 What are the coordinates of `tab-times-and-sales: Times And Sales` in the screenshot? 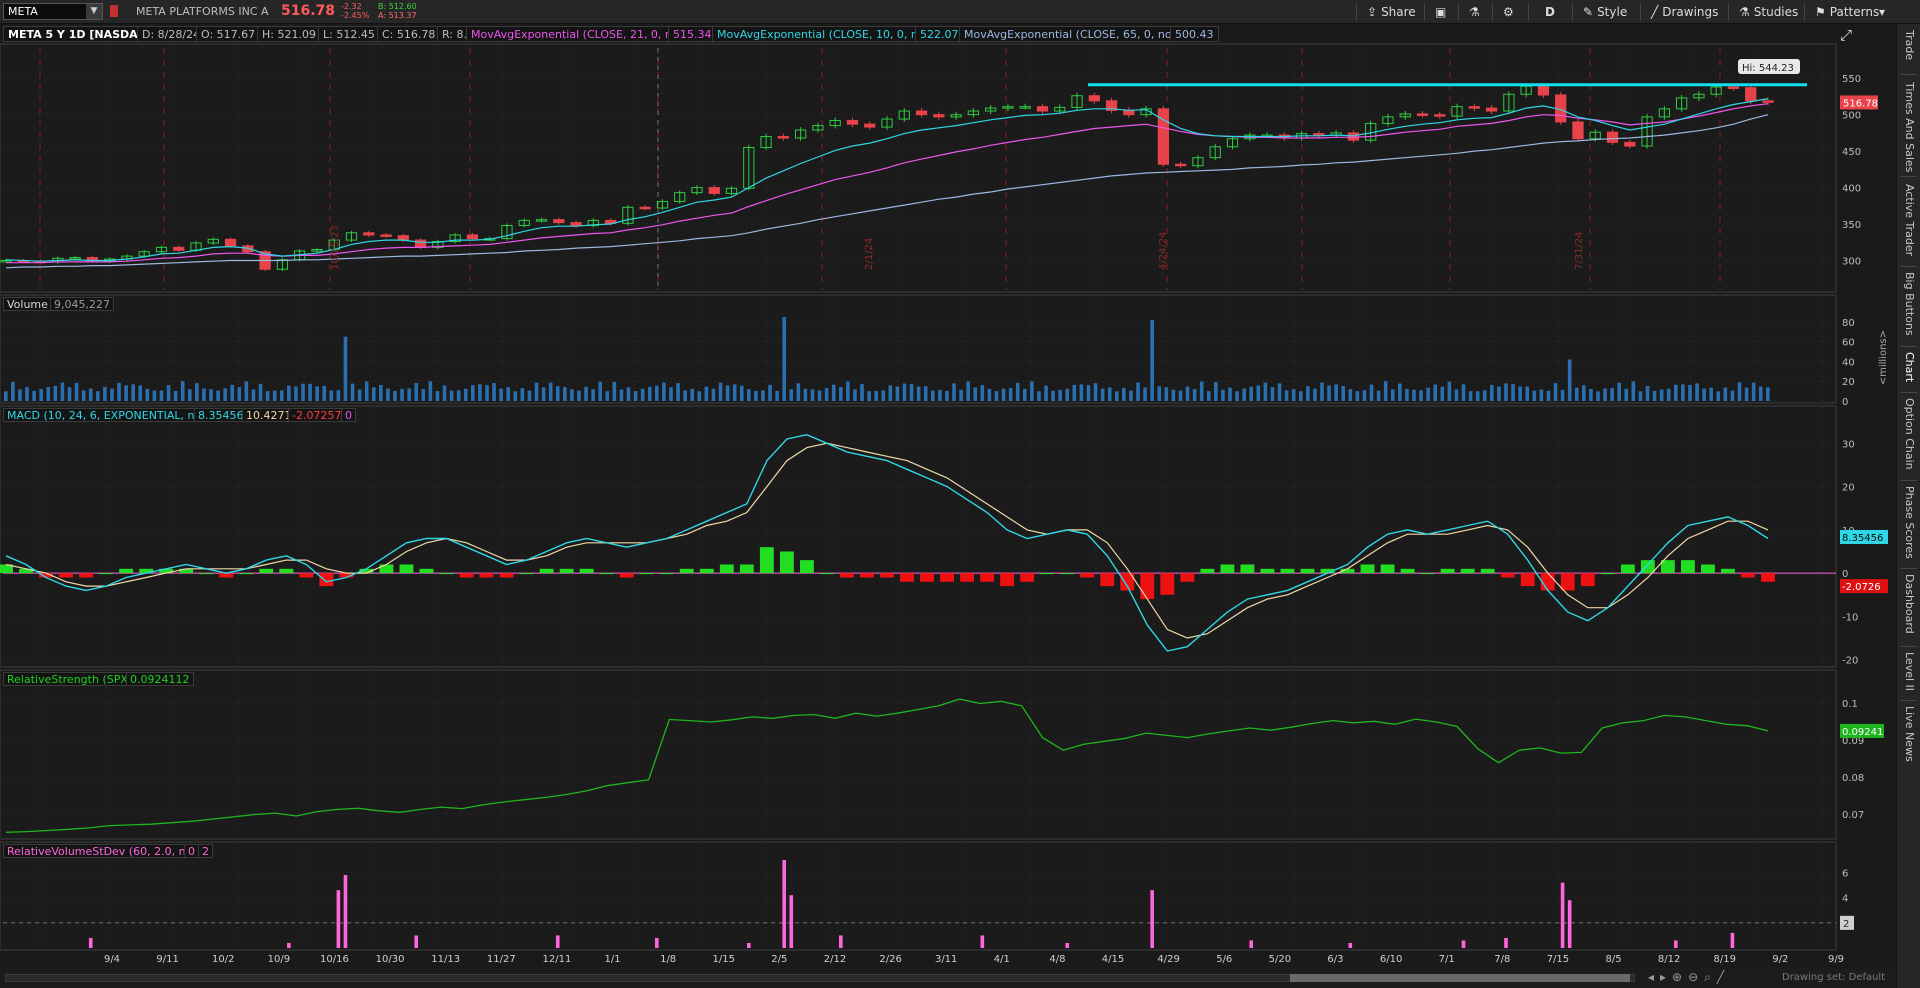 It's located at (1908, 127).